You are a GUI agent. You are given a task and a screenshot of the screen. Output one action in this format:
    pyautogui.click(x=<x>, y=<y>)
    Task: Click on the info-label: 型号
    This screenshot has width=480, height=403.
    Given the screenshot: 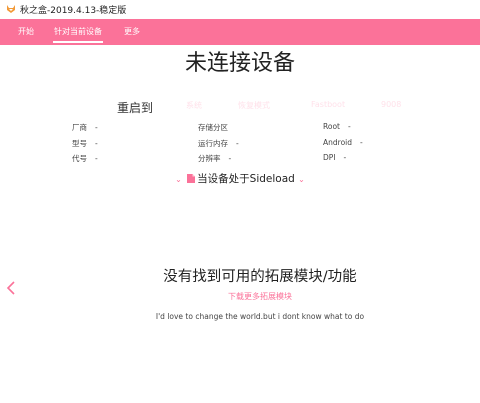 What is the action you would take?
    pyautogui.click(x=79, y=143)
    